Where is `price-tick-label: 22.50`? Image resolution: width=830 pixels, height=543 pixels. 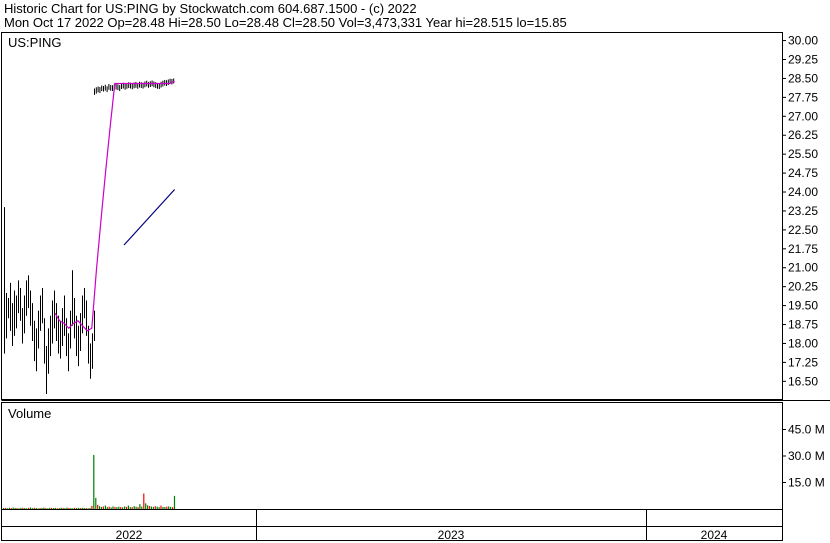
price-tick-label: 22.50 is located at coordinates (803, 230).